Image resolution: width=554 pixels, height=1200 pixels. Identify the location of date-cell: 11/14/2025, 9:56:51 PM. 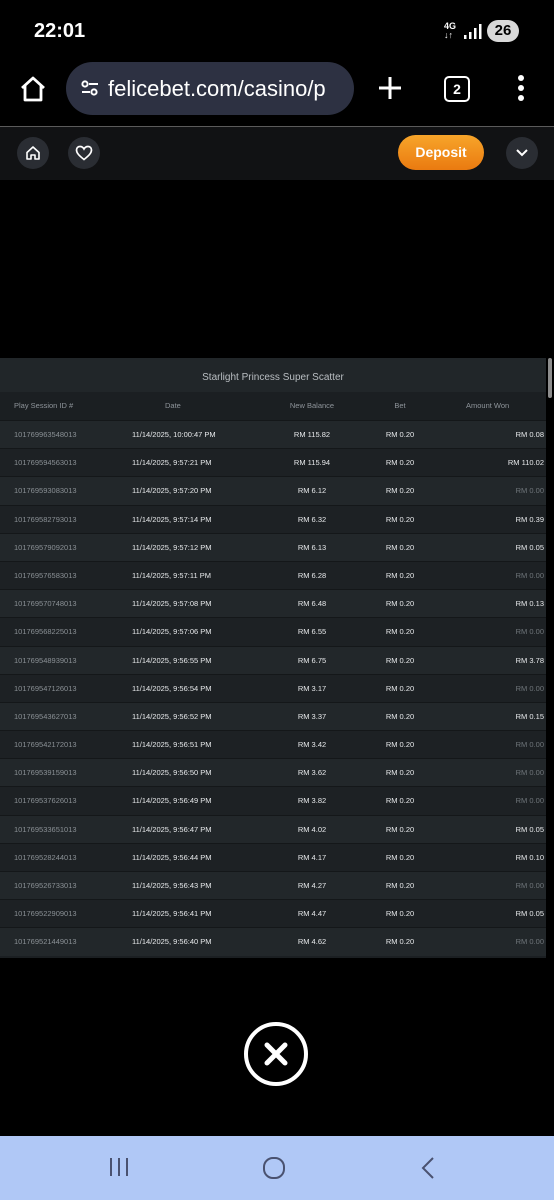
(172, 745).